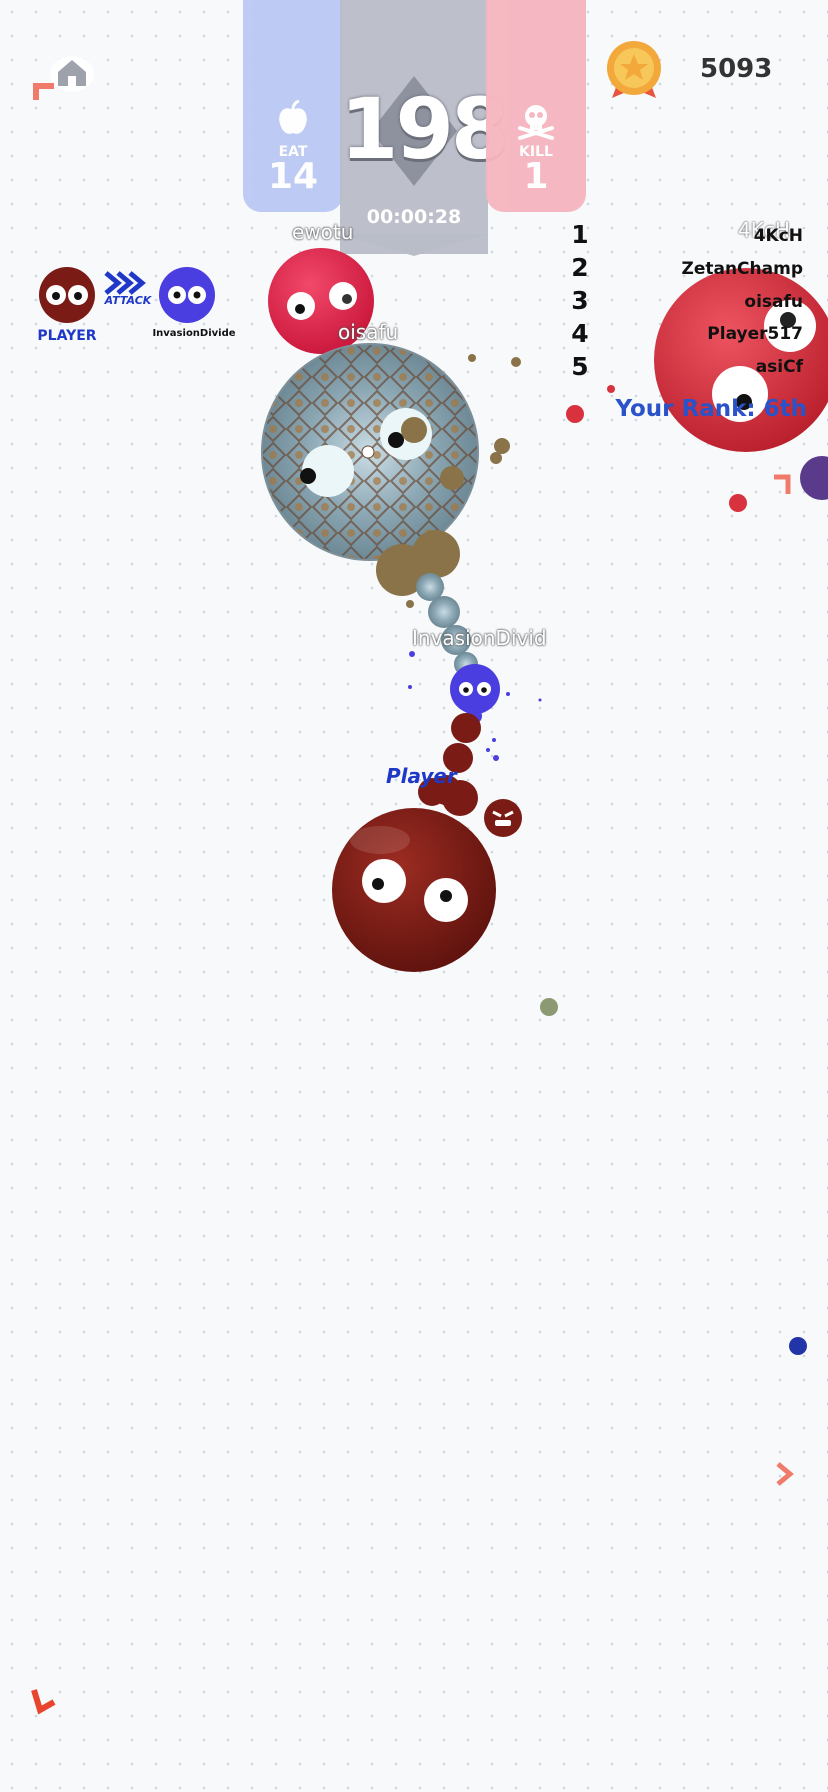 This screenshot has width=828, height=1792. What do you see at coordinates (778, 236) in the screenshot?
I see `leaderboard-name: 4KcH` at bounding box center [778, 236].